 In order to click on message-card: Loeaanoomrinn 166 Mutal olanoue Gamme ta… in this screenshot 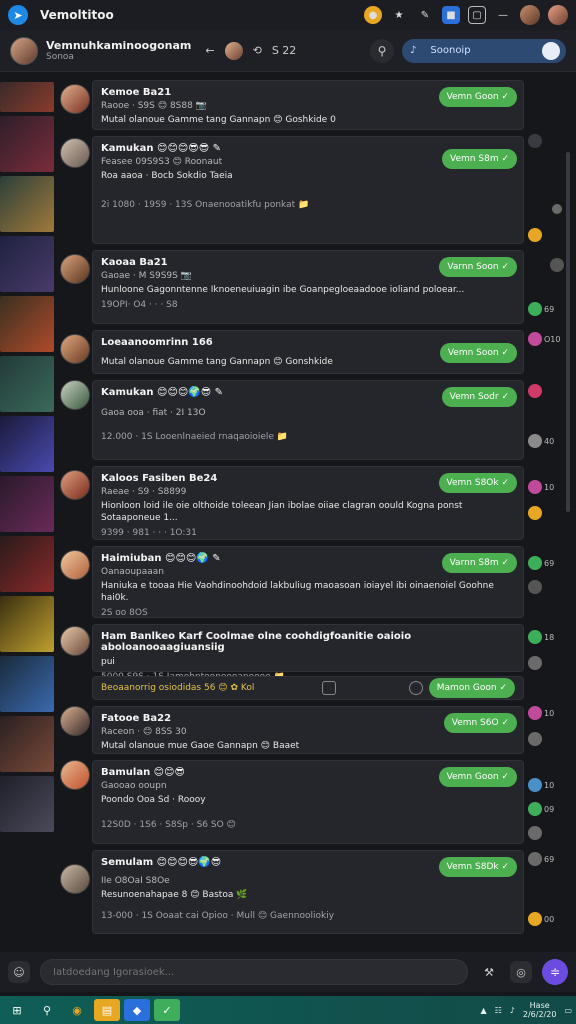, I will do `click(308, 352)`.